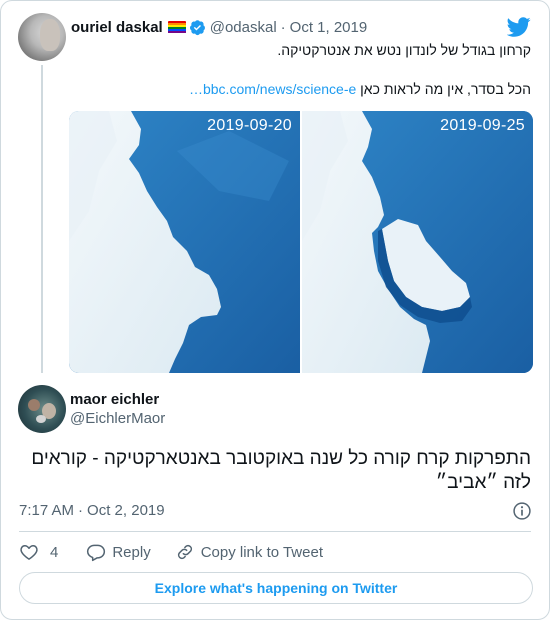  I want to click on parent-tweet-date: Oct 1, 2019, so click(329, 27).